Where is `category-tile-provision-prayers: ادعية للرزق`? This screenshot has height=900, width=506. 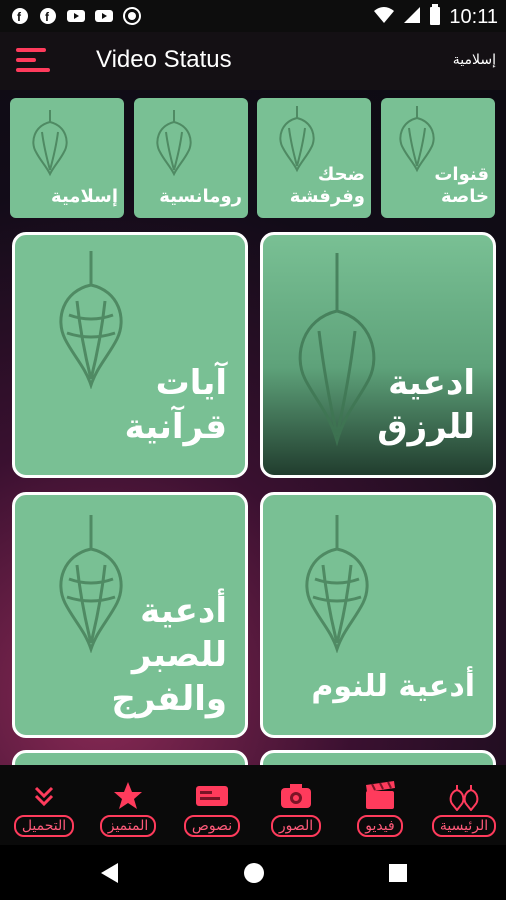 category-tile-provision-prayers: ادعية للرزق is located at coordinates (378, 355).